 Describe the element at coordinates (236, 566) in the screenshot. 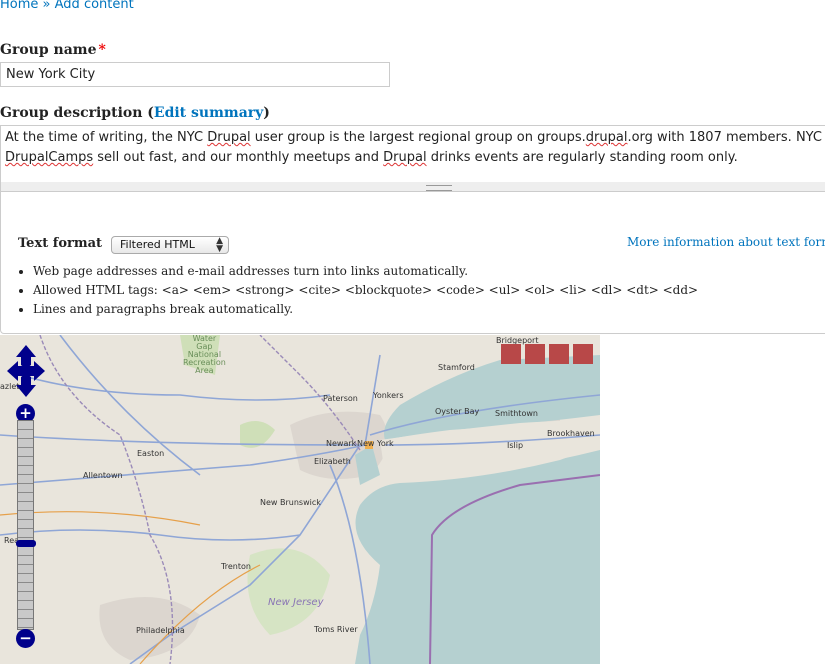

I see `map-label-trenton: Trenton` at that location.